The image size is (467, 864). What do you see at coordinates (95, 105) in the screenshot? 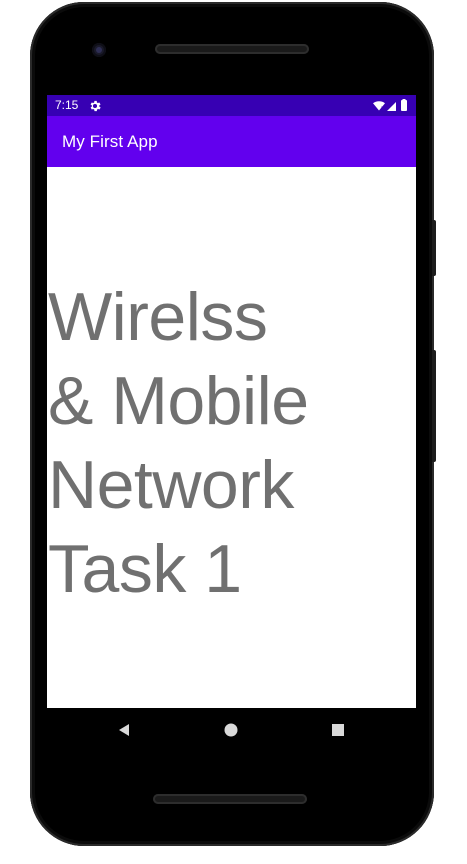
I see `gear-icon` at bounding box center [95, 105].